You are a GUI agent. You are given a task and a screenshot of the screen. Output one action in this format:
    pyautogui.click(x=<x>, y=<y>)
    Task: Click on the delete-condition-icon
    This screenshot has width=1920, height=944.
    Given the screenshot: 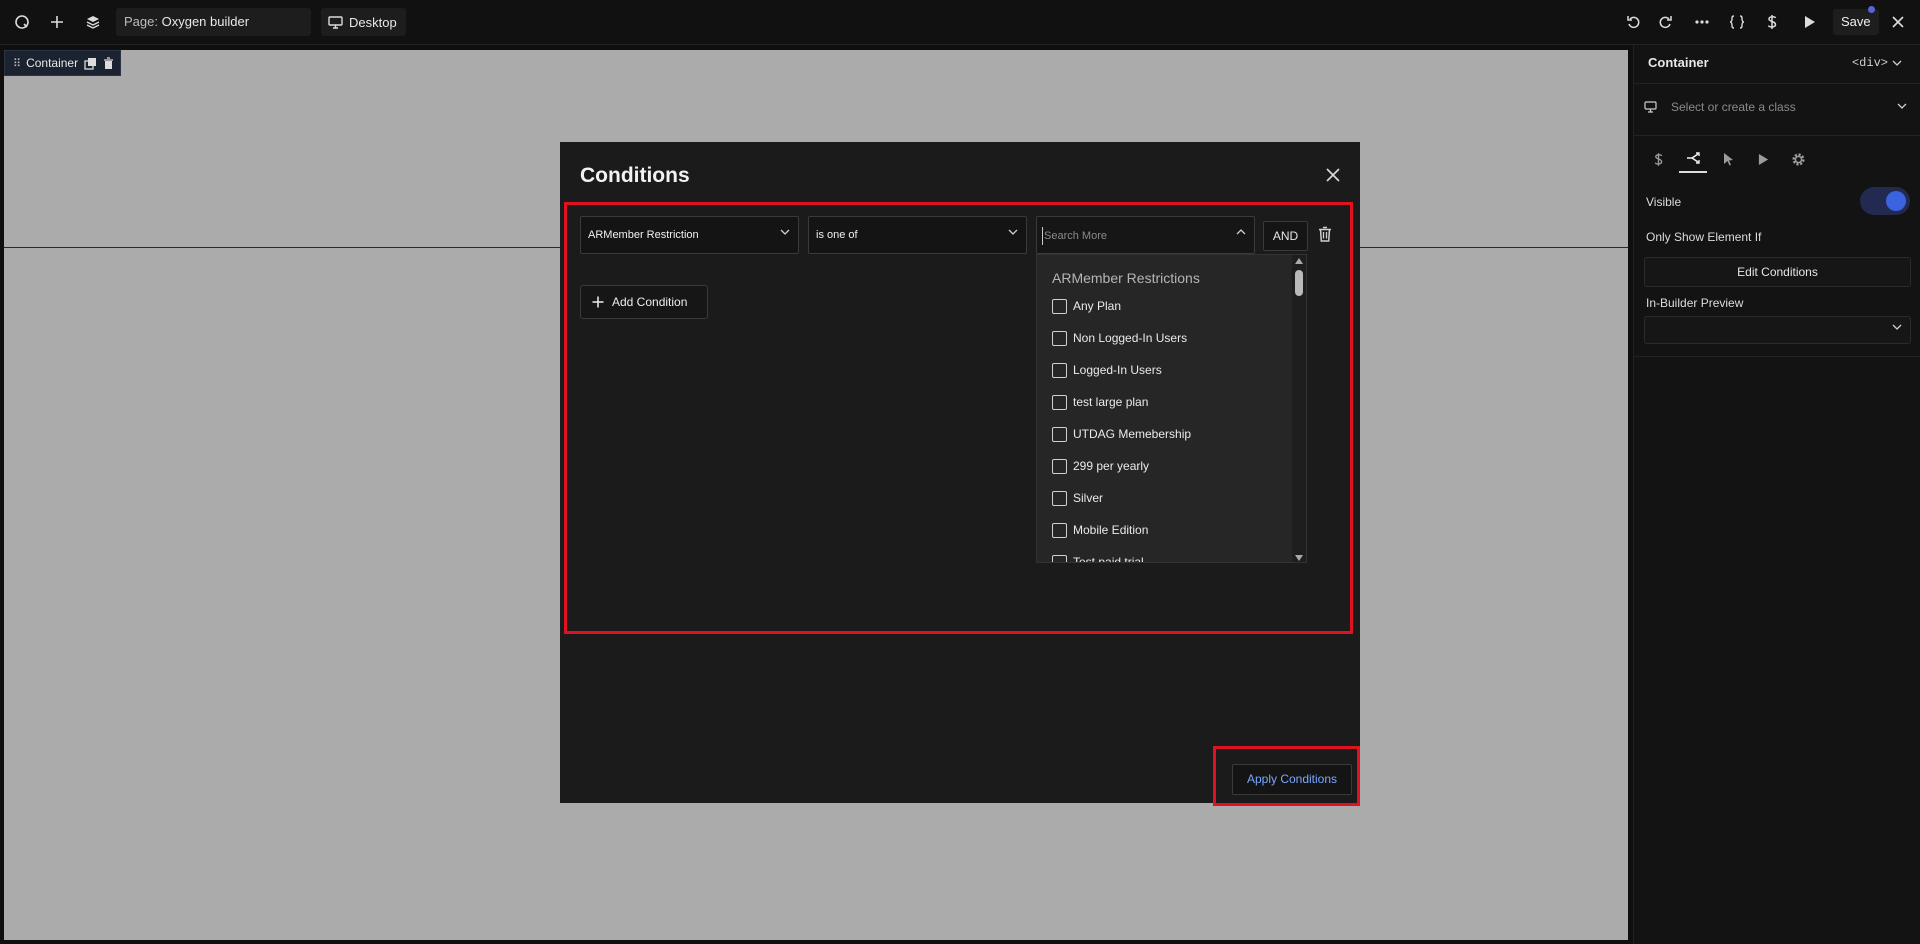 What is the action you would take?
    pyautogui.click(x=1325, y=234)
    